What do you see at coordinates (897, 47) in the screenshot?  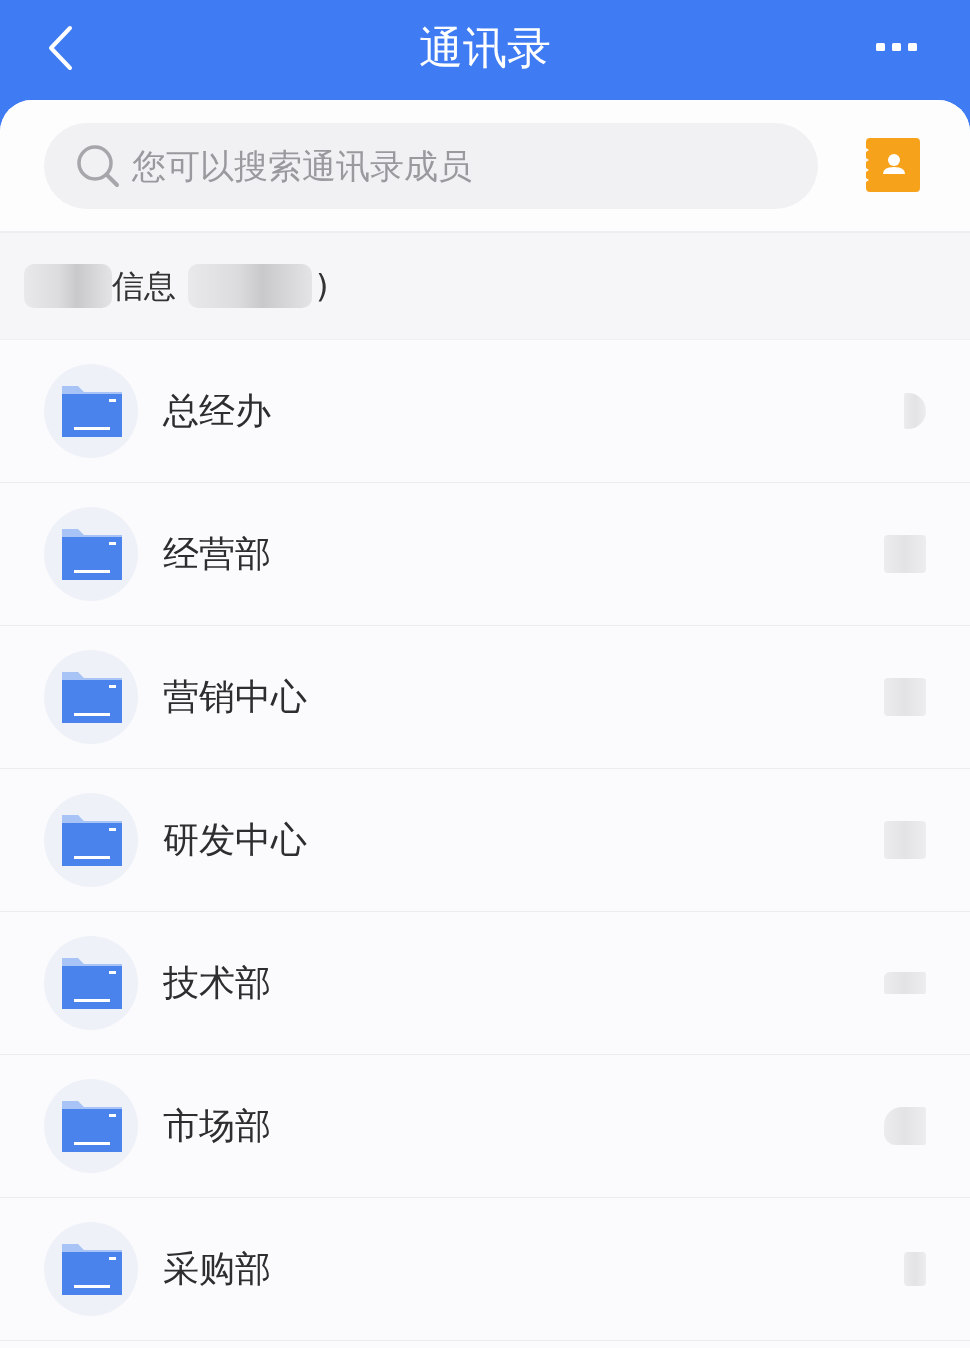 I see `more-icon` at bounding box center [897, 47].